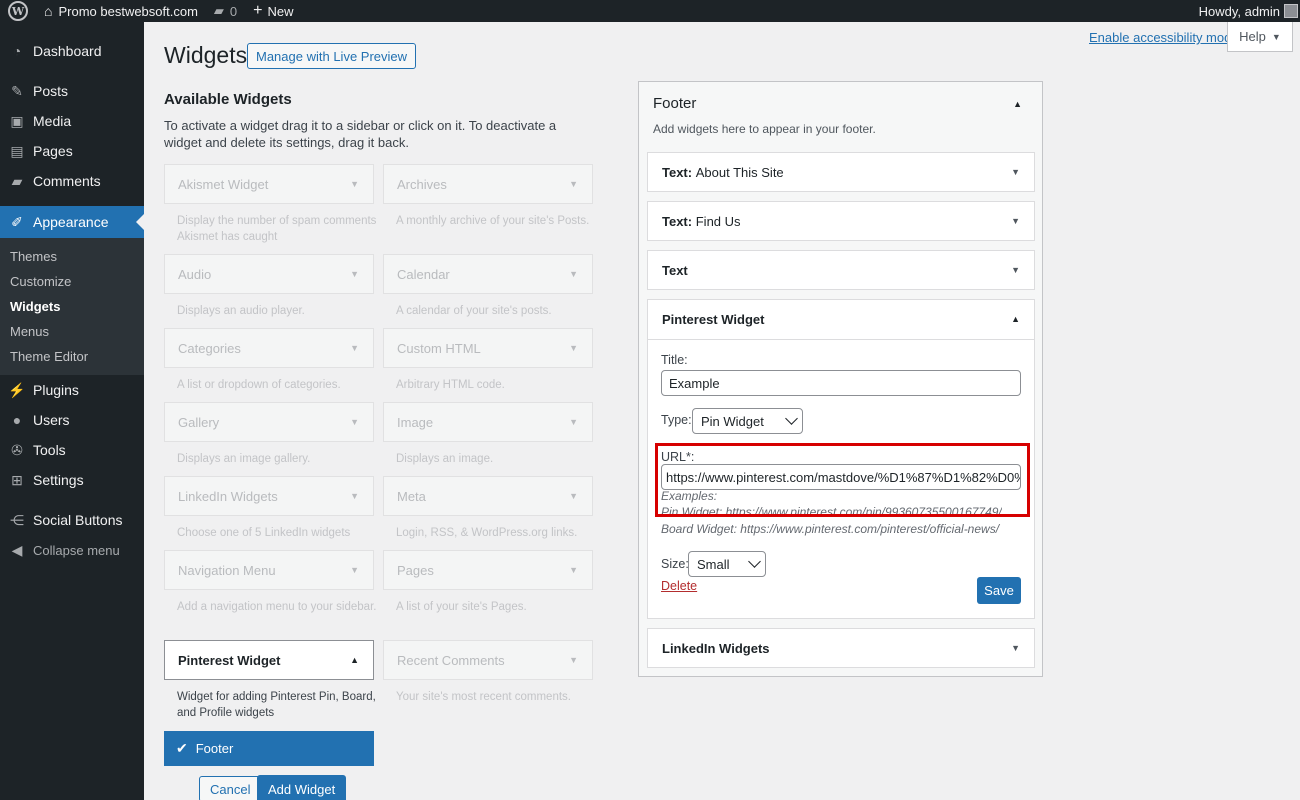 Image resolution: width=1300 pixels, height=800 pixels. What do you see at coordinates (999, 590) in the screenshot?
I see `save-button: Save` at bounding box center [999, 590].